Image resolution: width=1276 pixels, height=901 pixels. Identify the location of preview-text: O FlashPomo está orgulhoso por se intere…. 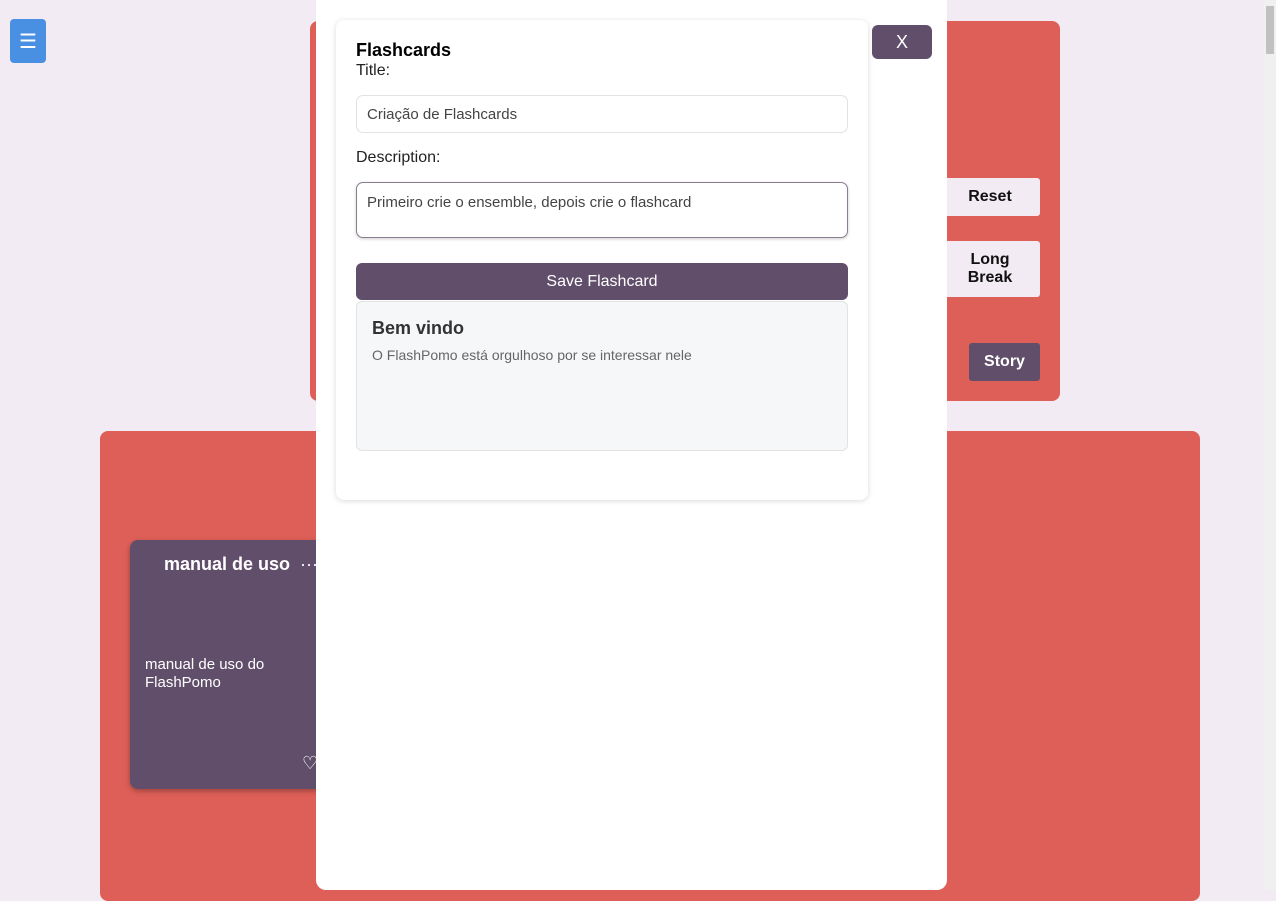
(532, 355).